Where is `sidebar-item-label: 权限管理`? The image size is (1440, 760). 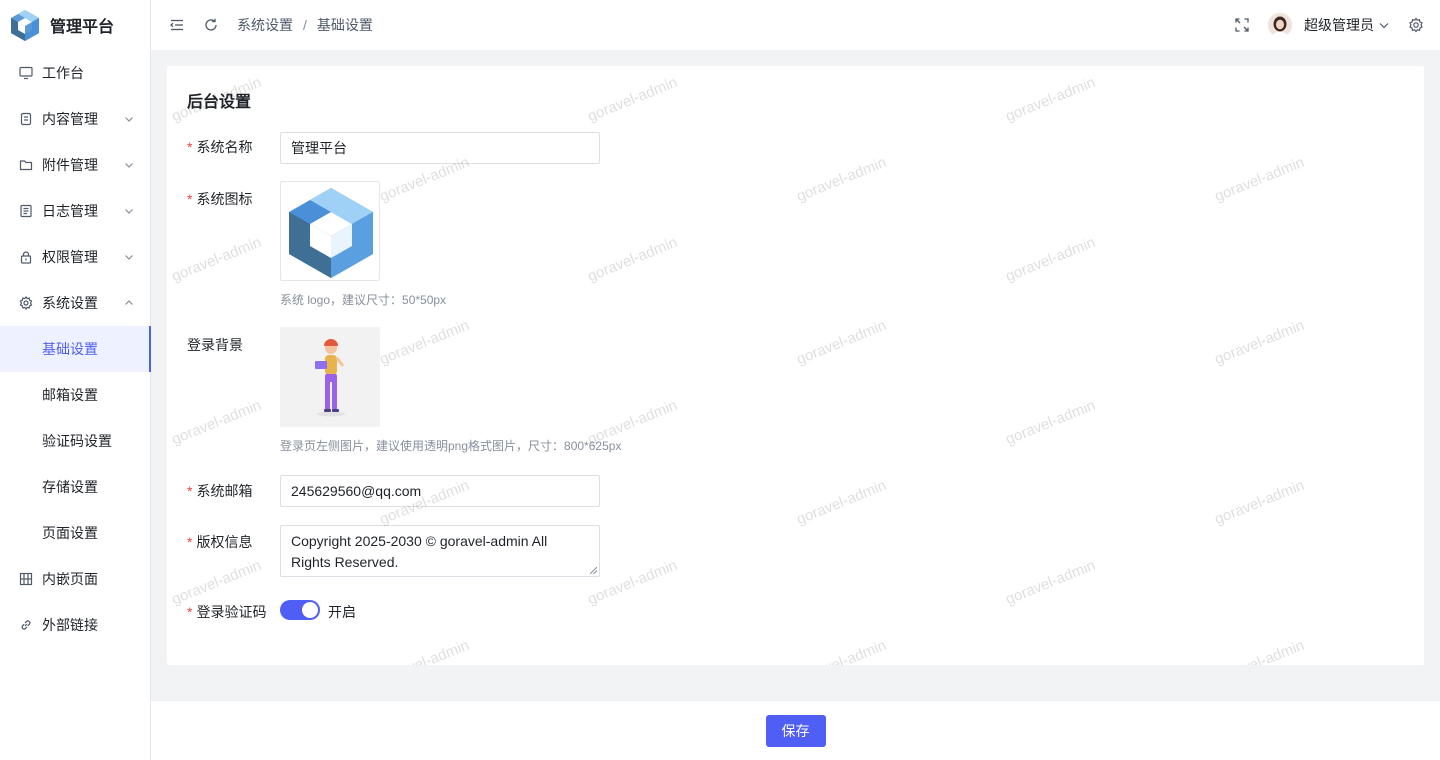
sidebar-item-label: 权限管理 is located at coordinates (70, 257).